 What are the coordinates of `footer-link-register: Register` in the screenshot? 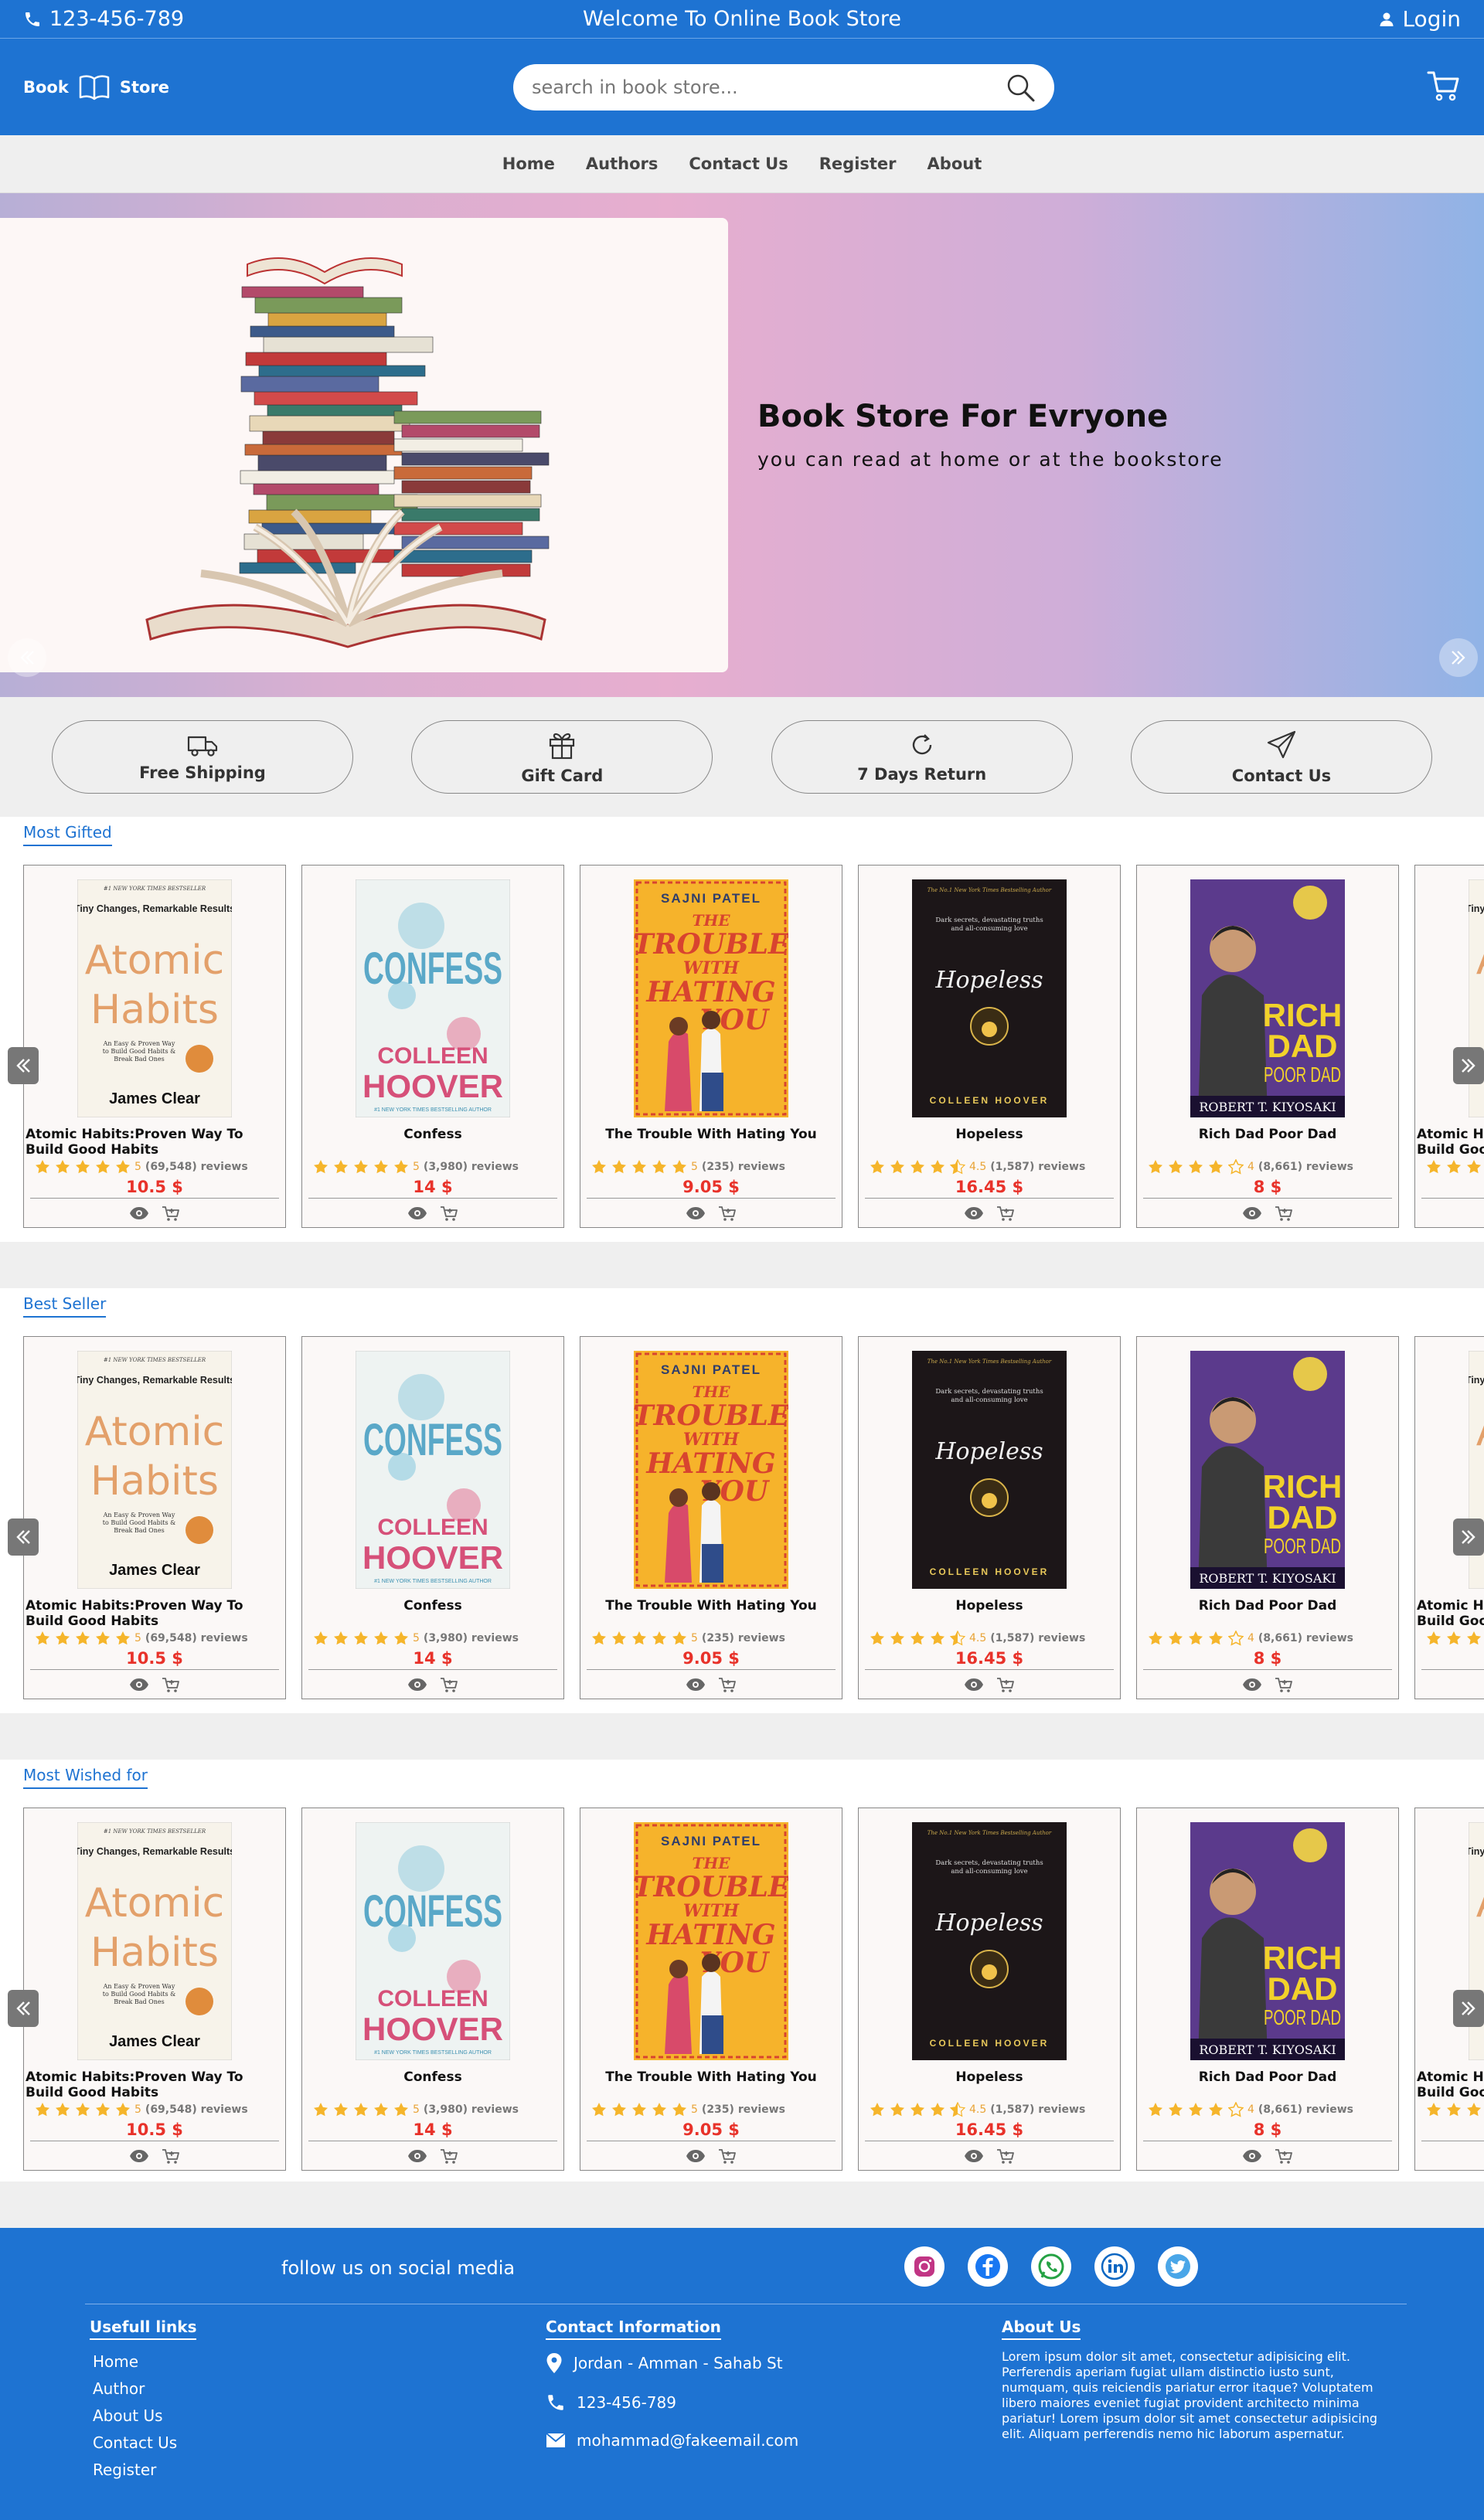 It's located at (144, 2469).